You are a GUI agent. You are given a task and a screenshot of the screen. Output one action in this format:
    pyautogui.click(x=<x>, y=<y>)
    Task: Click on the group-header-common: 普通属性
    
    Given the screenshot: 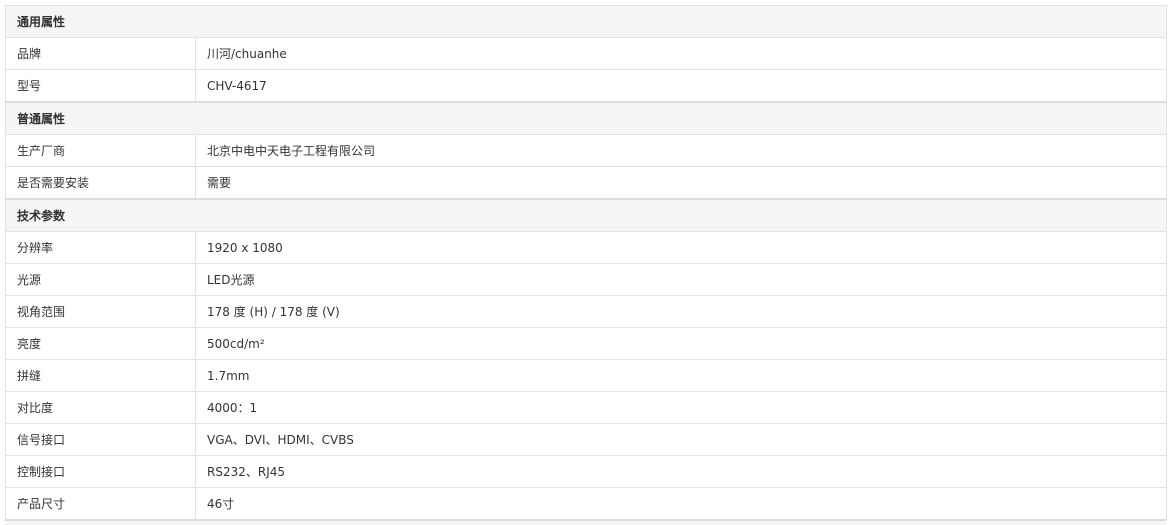 What is the action you would take?
    pyautogui.click(x=586, y=118)
    